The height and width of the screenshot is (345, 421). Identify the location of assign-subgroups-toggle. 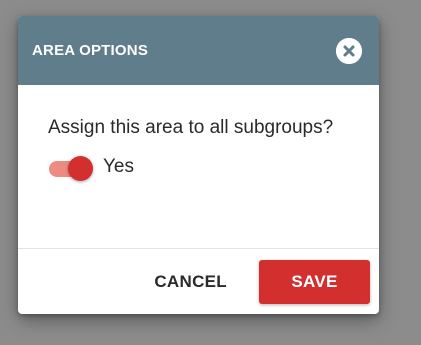
(70, 167).